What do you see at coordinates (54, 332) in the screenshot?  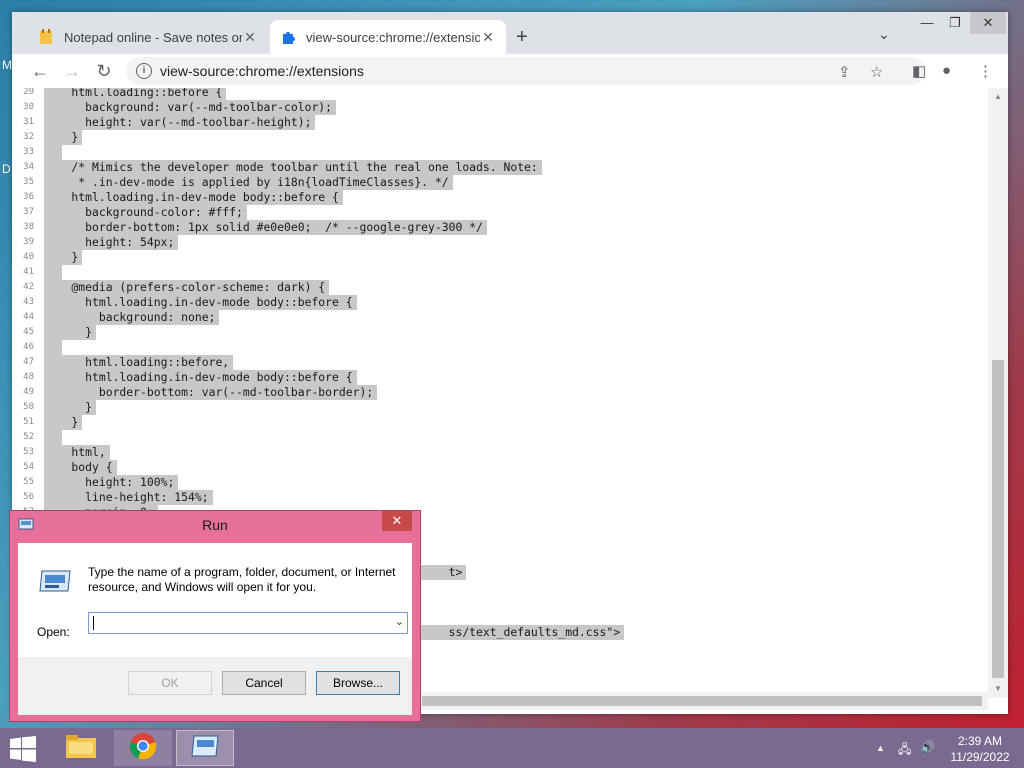 I see `source-line: 45 }` at bounding box center [54, 332].